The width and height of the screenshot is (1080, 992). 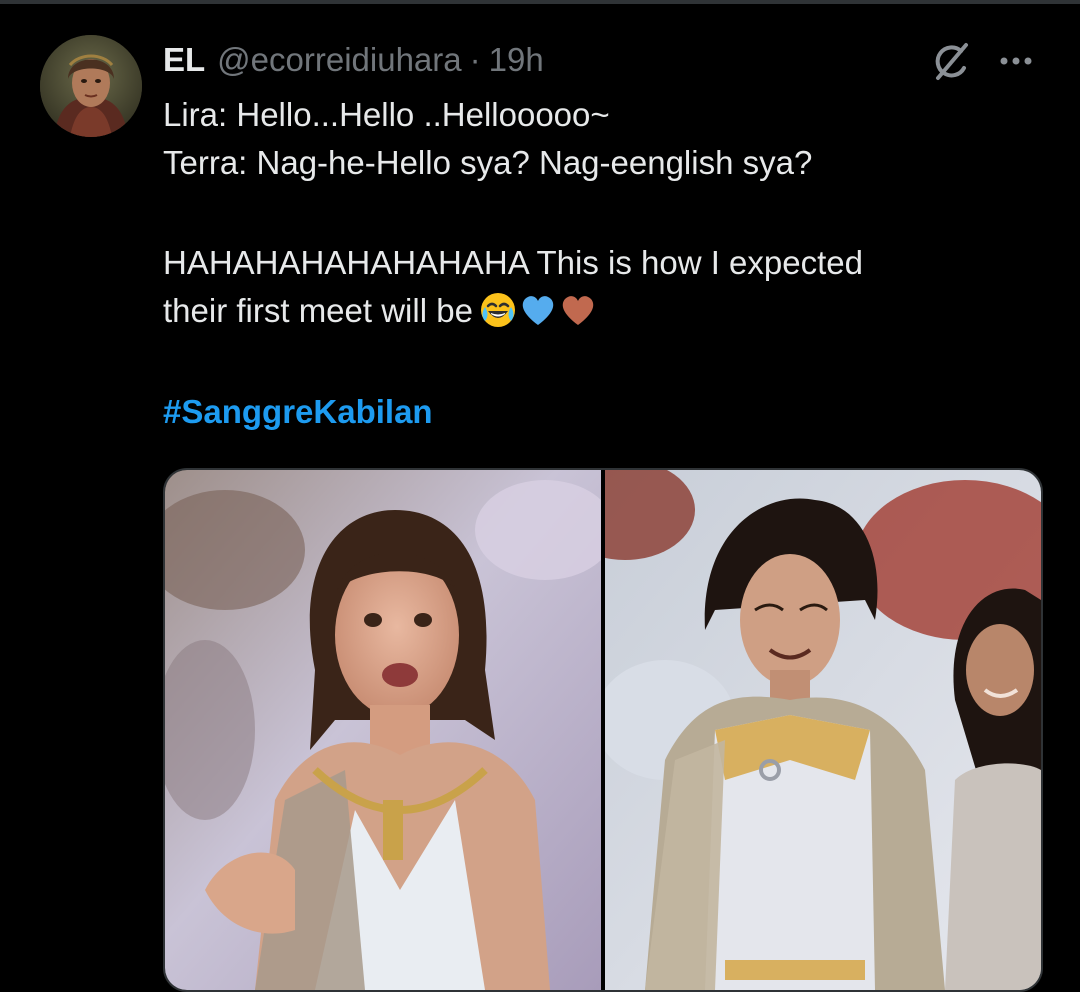 What do you see at coordinates (497, 310) in the screenshot?
I see `face-with-tears-of-joy-icon` at bounding box center [497, 310].